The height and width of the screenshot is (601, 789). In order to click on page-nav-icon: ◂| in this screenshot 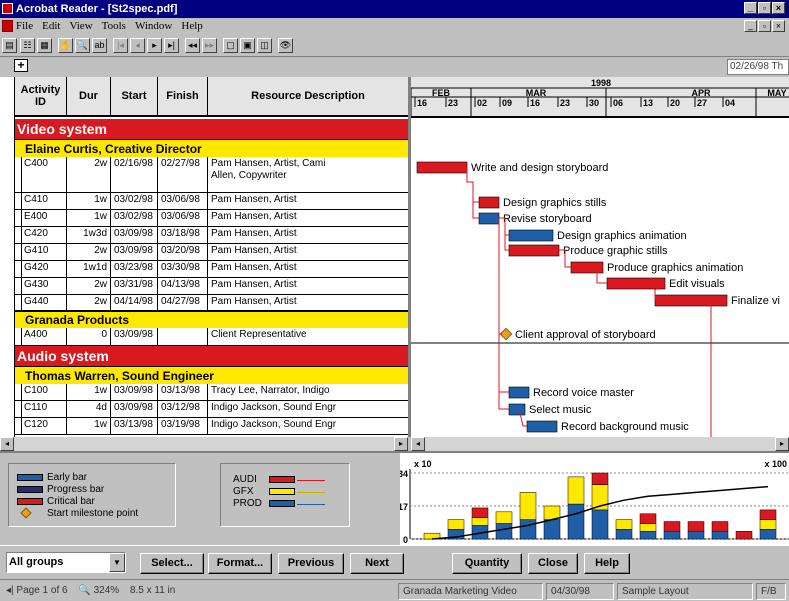, I will do `click(10, 590)`.